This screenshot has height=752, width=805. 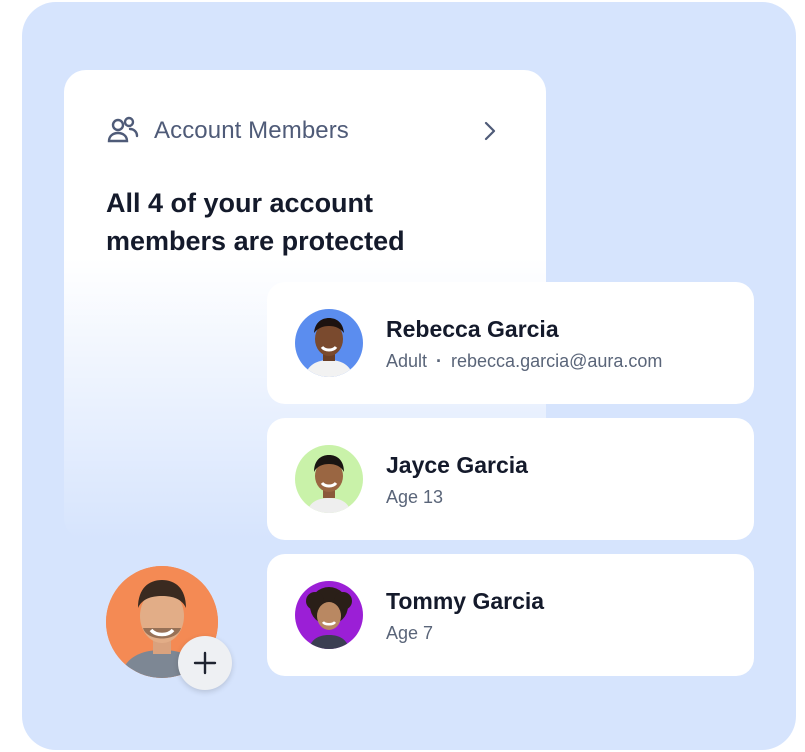 I want to click on account-members-header: Account Members, so click(x=302, y=131).